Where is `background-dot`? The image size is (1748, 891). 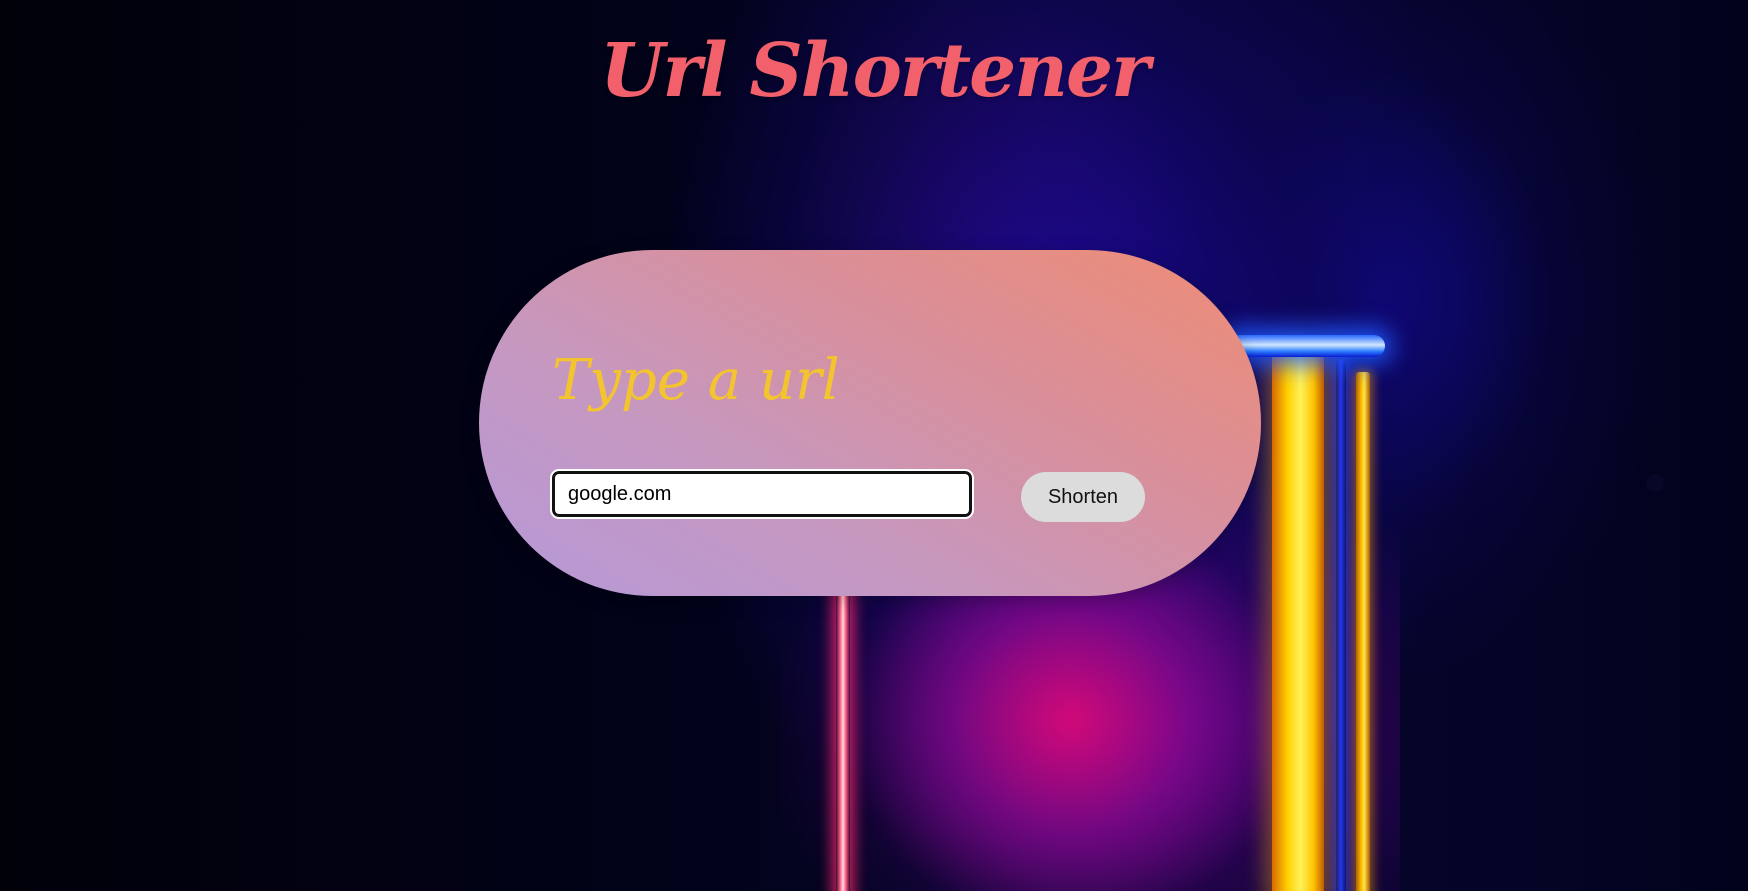
background-dot is located at coordinates (1655, 483).